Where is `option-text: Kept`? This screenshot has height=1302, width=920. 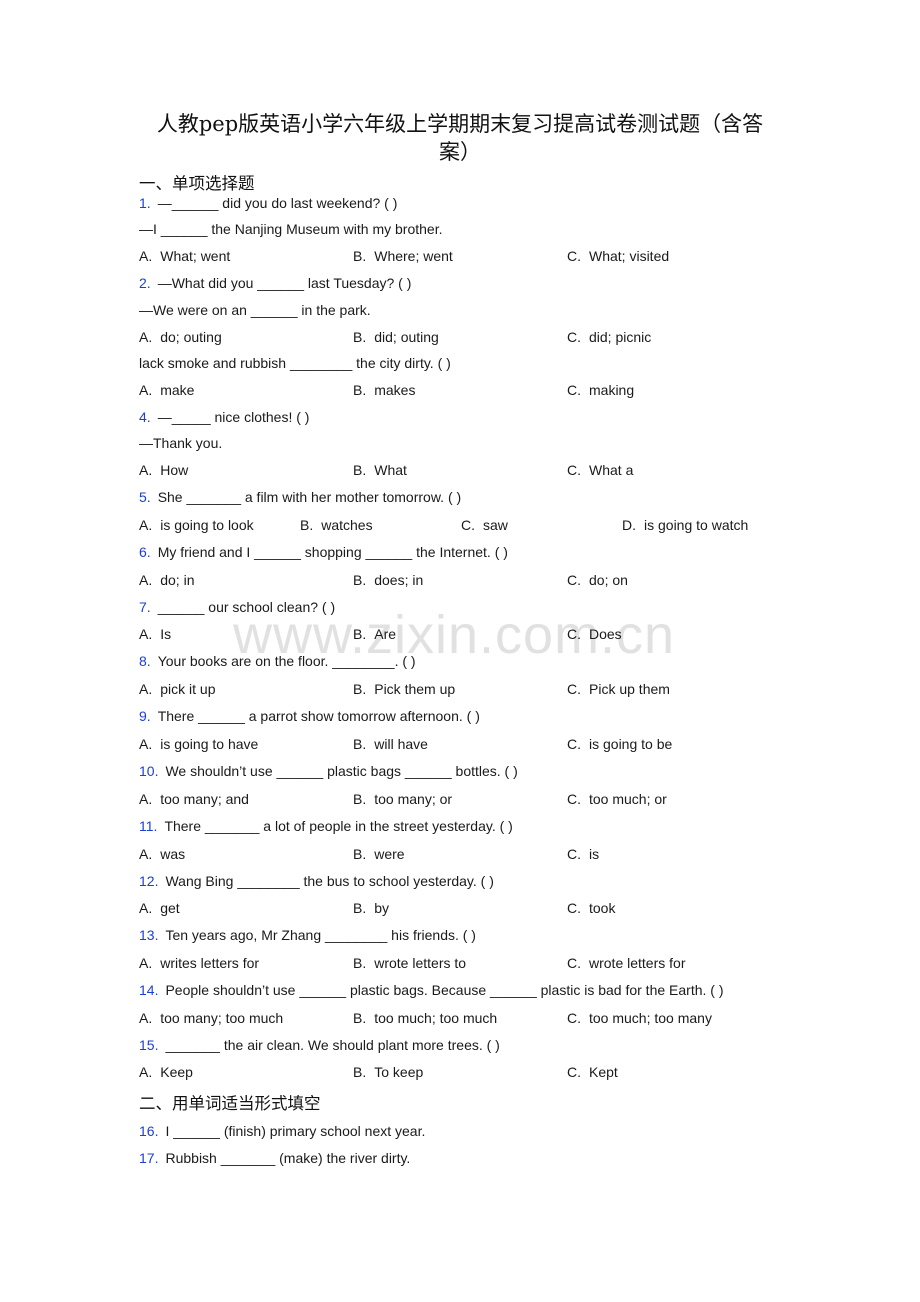
option-text: Kept is located at coordinates (603, 1072).